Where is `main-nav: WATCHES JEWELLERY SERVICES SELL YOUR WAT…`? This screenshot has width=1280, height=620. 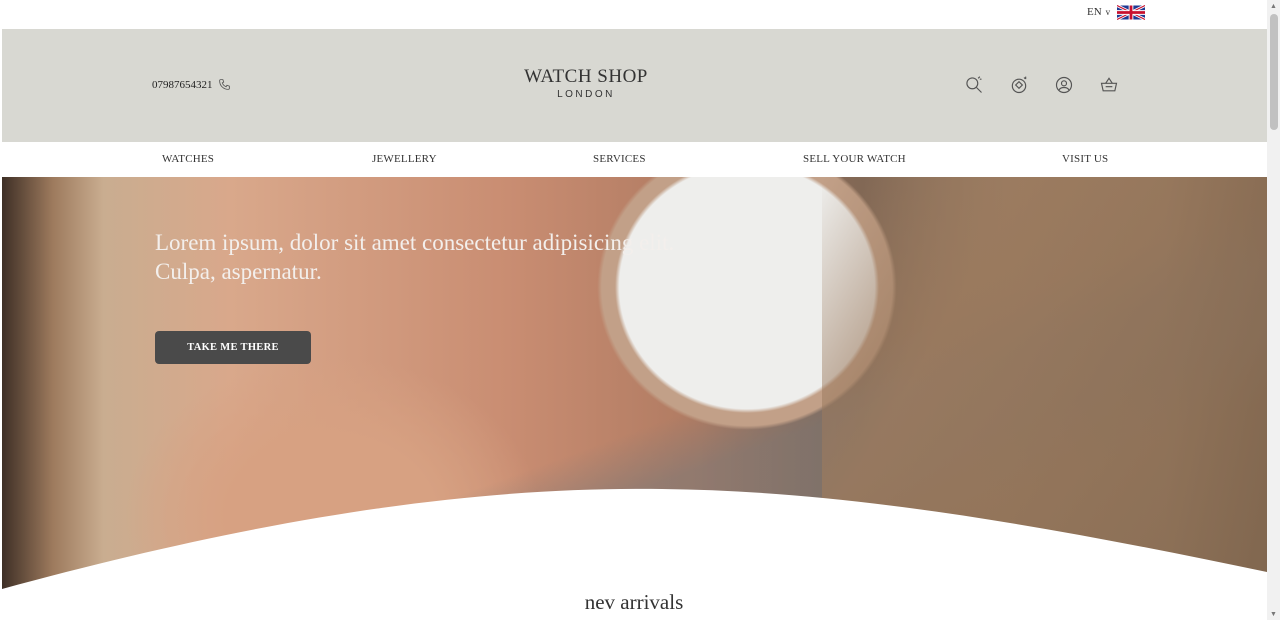
main-nav: WATCHES JEWELLERY SERVICES SELL YOUR WAT… is located at coordinates (634, 159).